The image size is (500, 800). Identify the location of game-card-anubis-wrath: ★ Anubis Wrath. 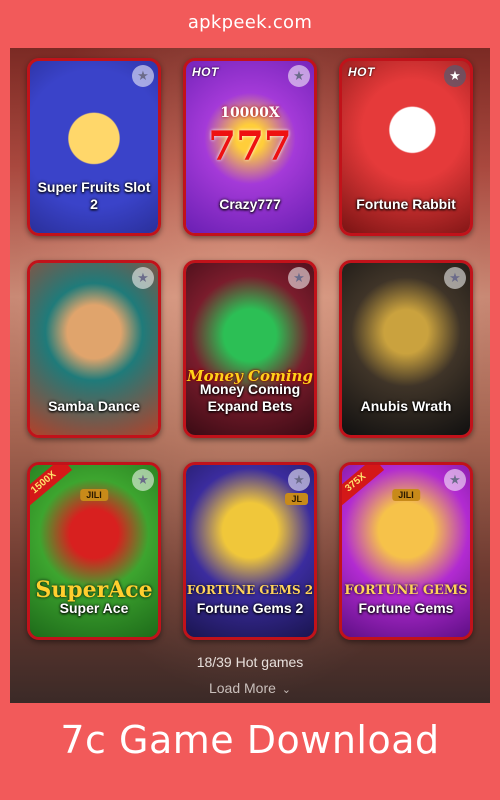
(406, 349).